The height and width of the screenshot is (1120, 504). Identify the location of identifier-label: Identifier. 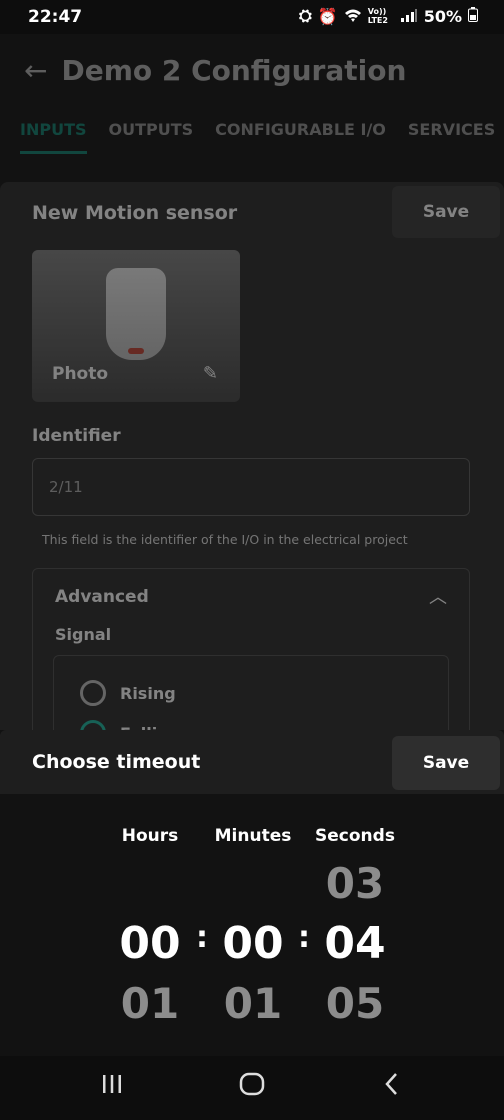
(76, 436).